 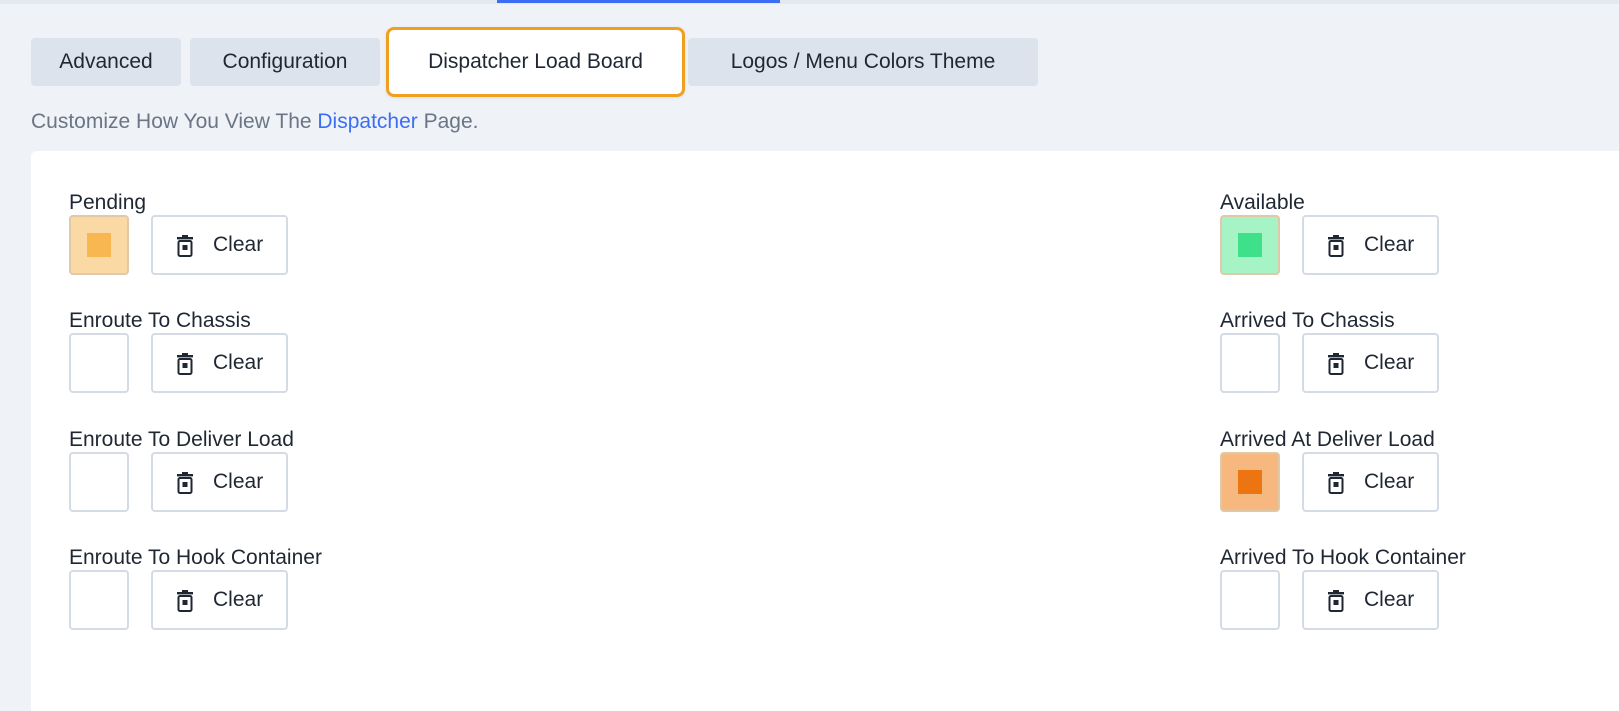 I want to click on status-label: Available, so click(x=1262, y=202).